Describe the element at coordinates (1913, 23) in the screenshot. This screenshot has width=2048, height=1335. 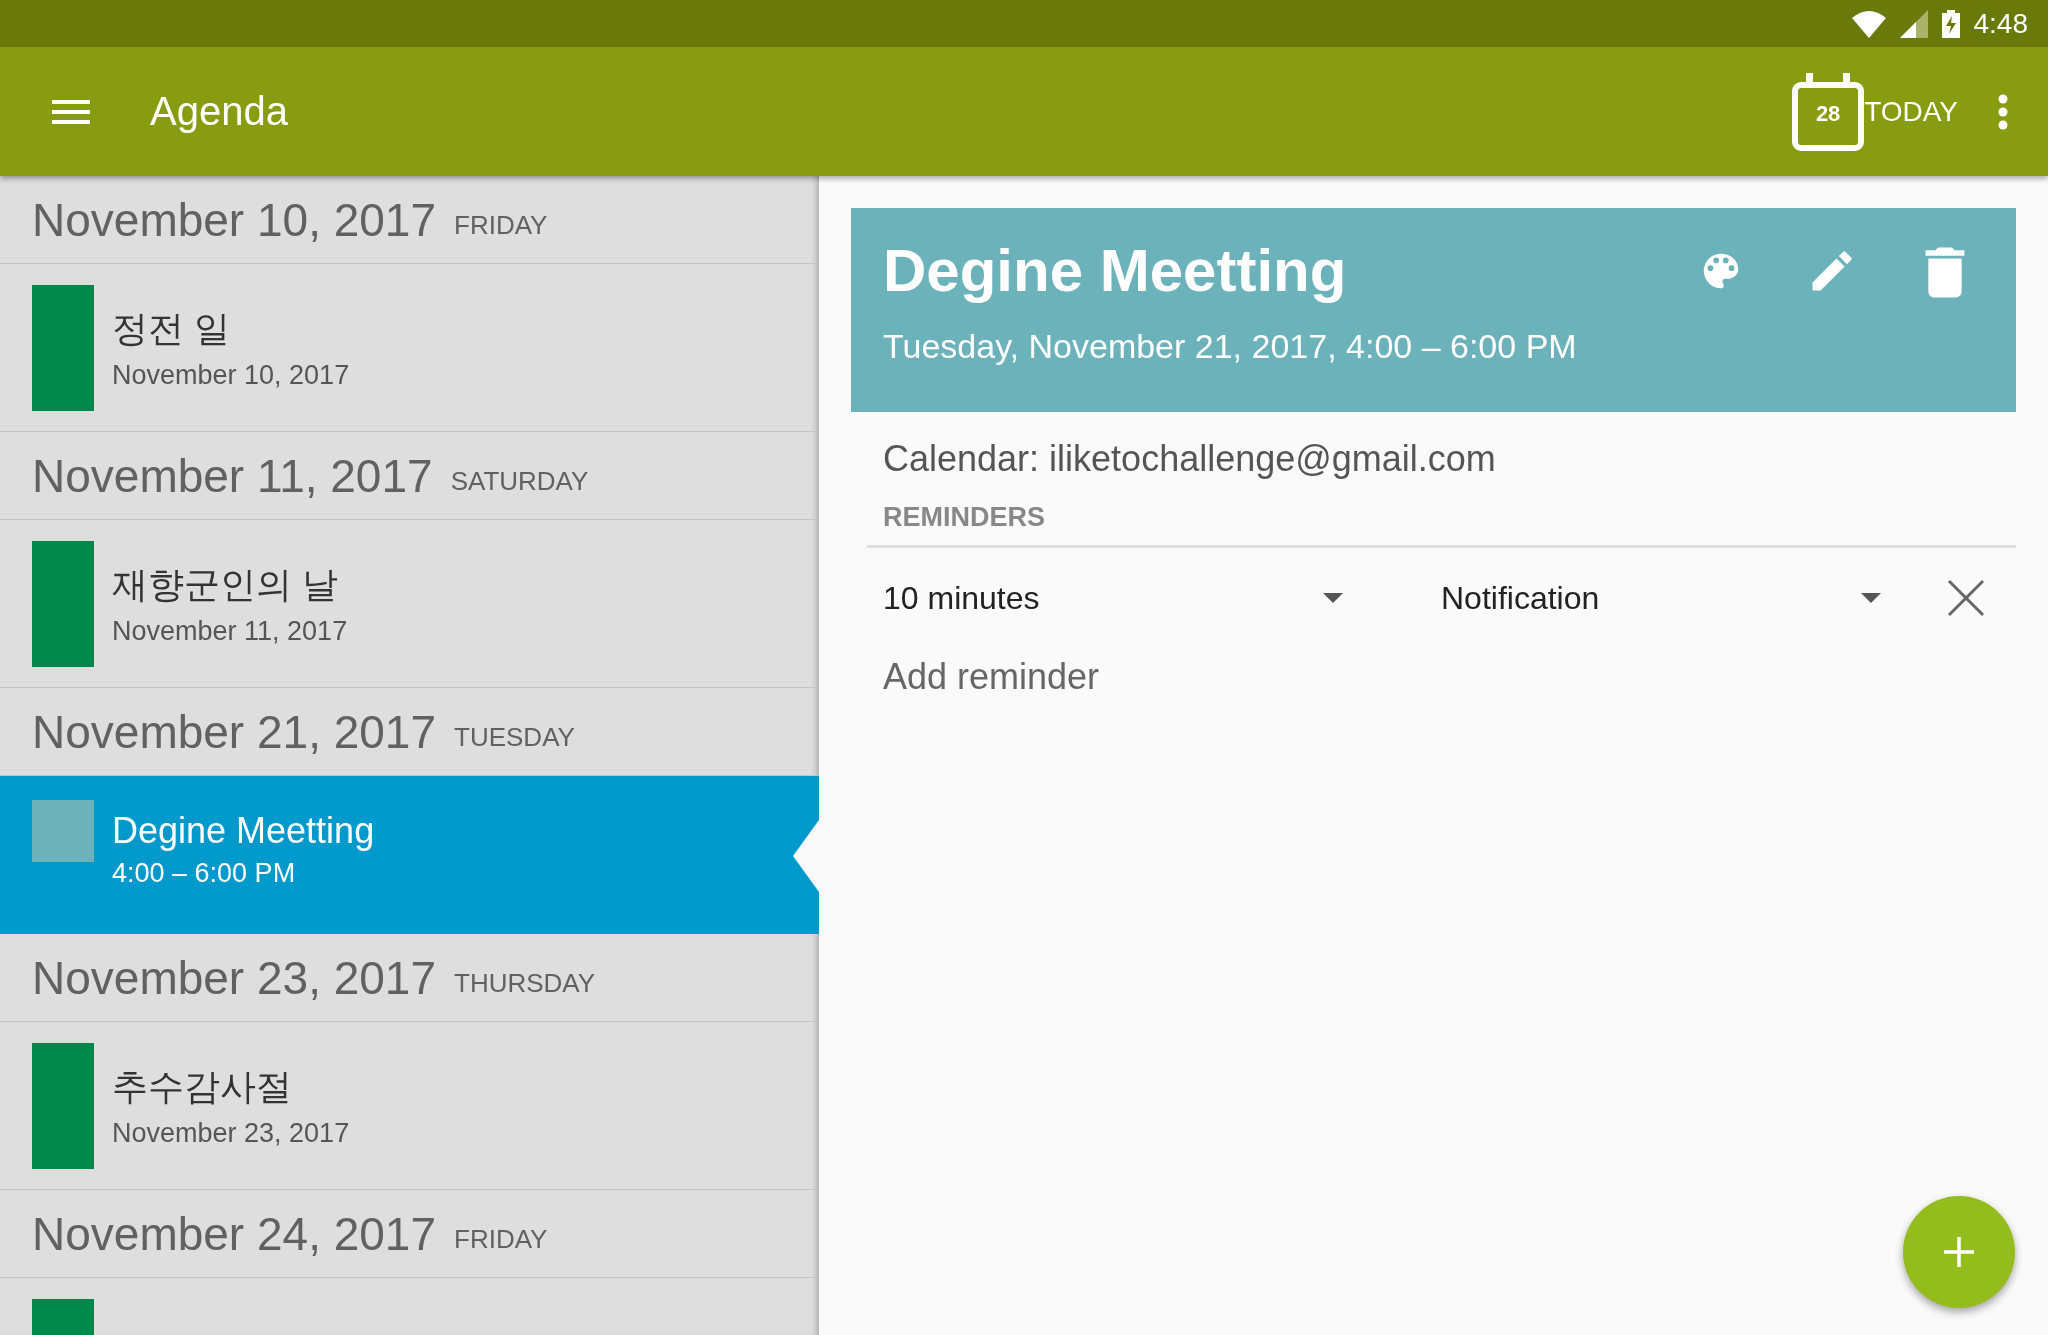
I see `signal-icon` at that location.